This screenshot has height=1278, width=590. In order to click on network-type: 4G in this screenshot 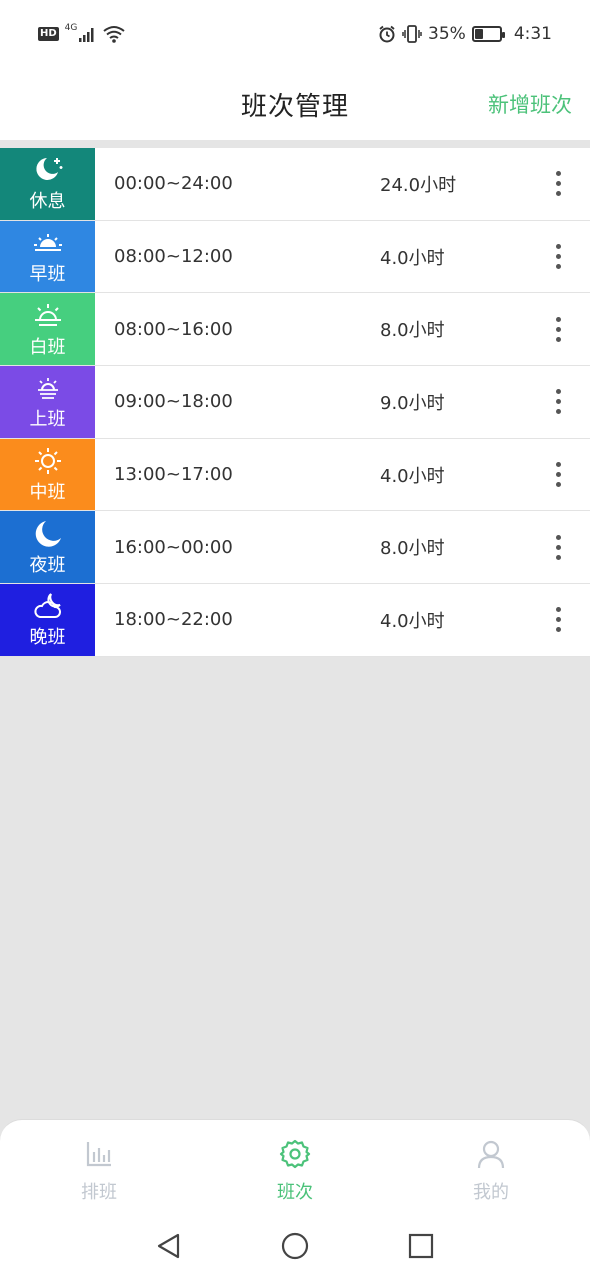, I will do `click(71, 28)`.